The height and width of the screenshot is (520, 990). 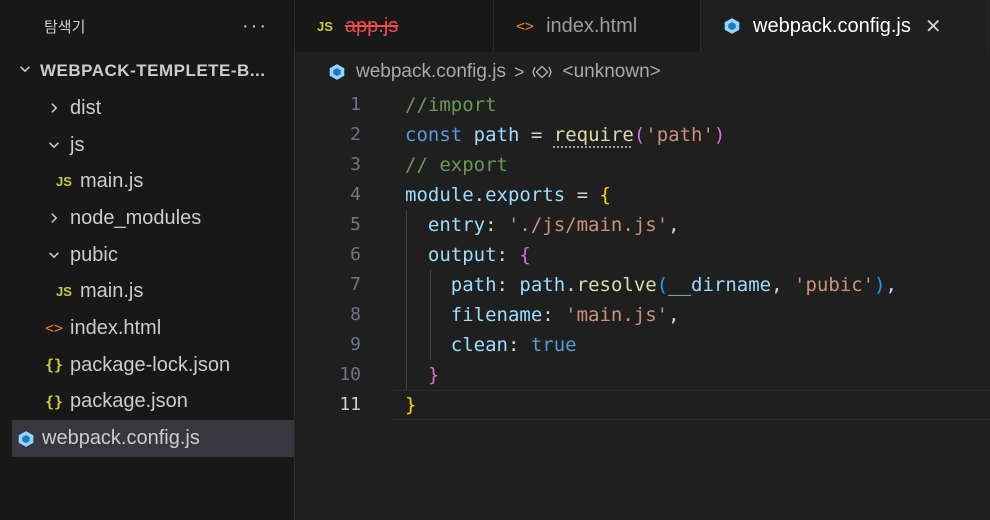 What do you see at coordinates (451, 105) in the screenshot?
I see `code-line: //import` at bounding box center [451, 105].